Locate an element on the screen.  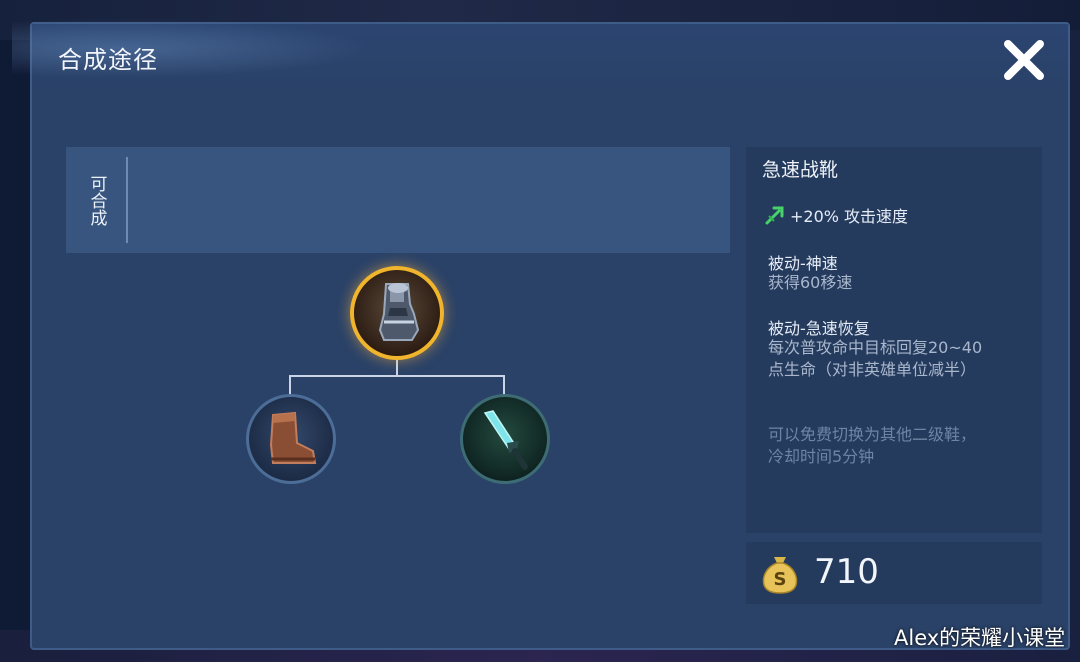
stat-row: +20% 攻击速度 is located at coordinates (836, 215).